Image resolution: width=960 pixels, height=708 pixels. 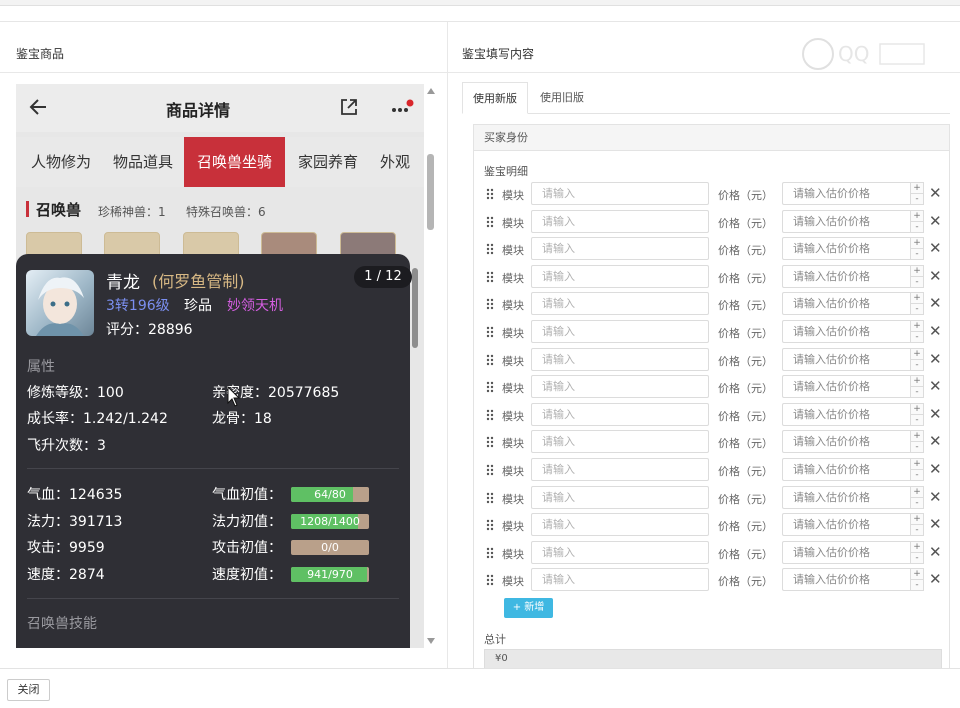 What do you see at coordinates (711, 138) in the screenshot?
I see `buyer-identity-header: 买家身份` at bounding box center [711, 138].